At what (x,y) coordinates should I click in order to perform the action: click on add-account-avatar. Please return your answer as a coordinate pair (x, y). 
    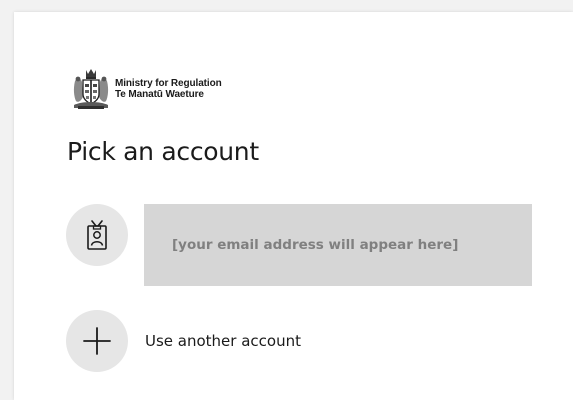
    Looking at the image, I should click on (97, 341).